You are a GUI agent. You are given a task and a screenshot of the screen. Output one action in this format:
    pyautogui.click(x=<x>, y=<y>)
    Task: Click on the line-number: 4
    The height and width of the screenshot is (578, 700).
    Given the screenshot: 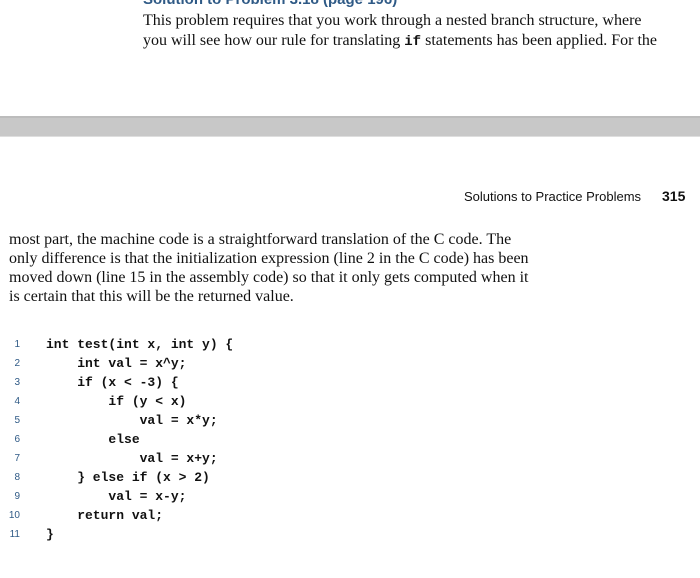 What is the action you would take?
    pyautogui.click(x=17, y=401)
    